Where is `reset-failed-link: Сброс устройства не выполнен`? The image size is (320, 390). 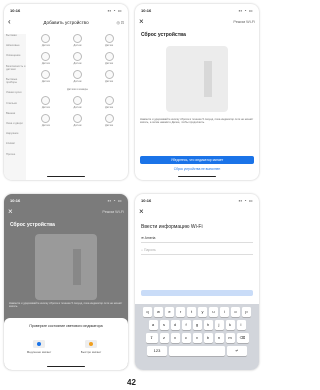 reset-failed-link: Сброс устройства не выполнен is located at coordinates (197, 169).